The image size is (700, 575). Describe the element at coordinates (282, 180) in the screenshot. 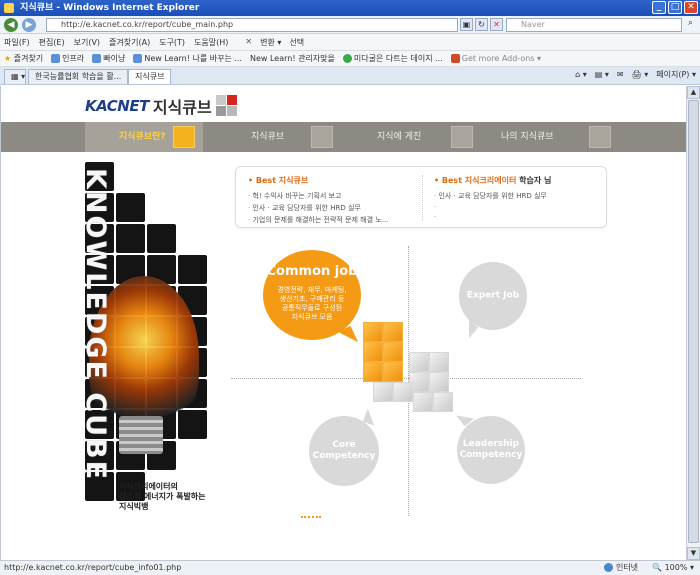

I see `best-cube-title-text: Best 지식큐브` at that location.